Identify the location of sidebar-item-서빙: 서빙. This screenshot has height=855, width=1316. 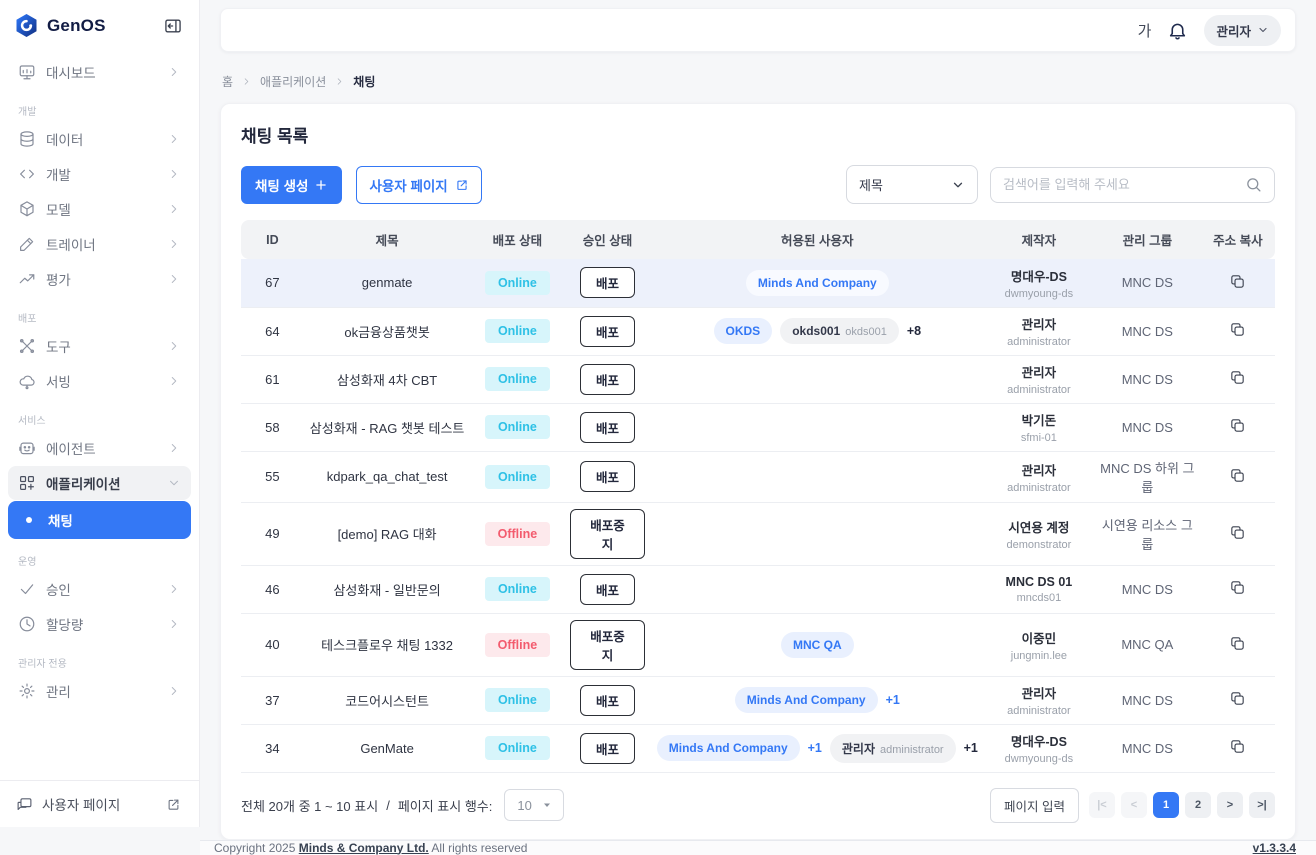
(99, 381).